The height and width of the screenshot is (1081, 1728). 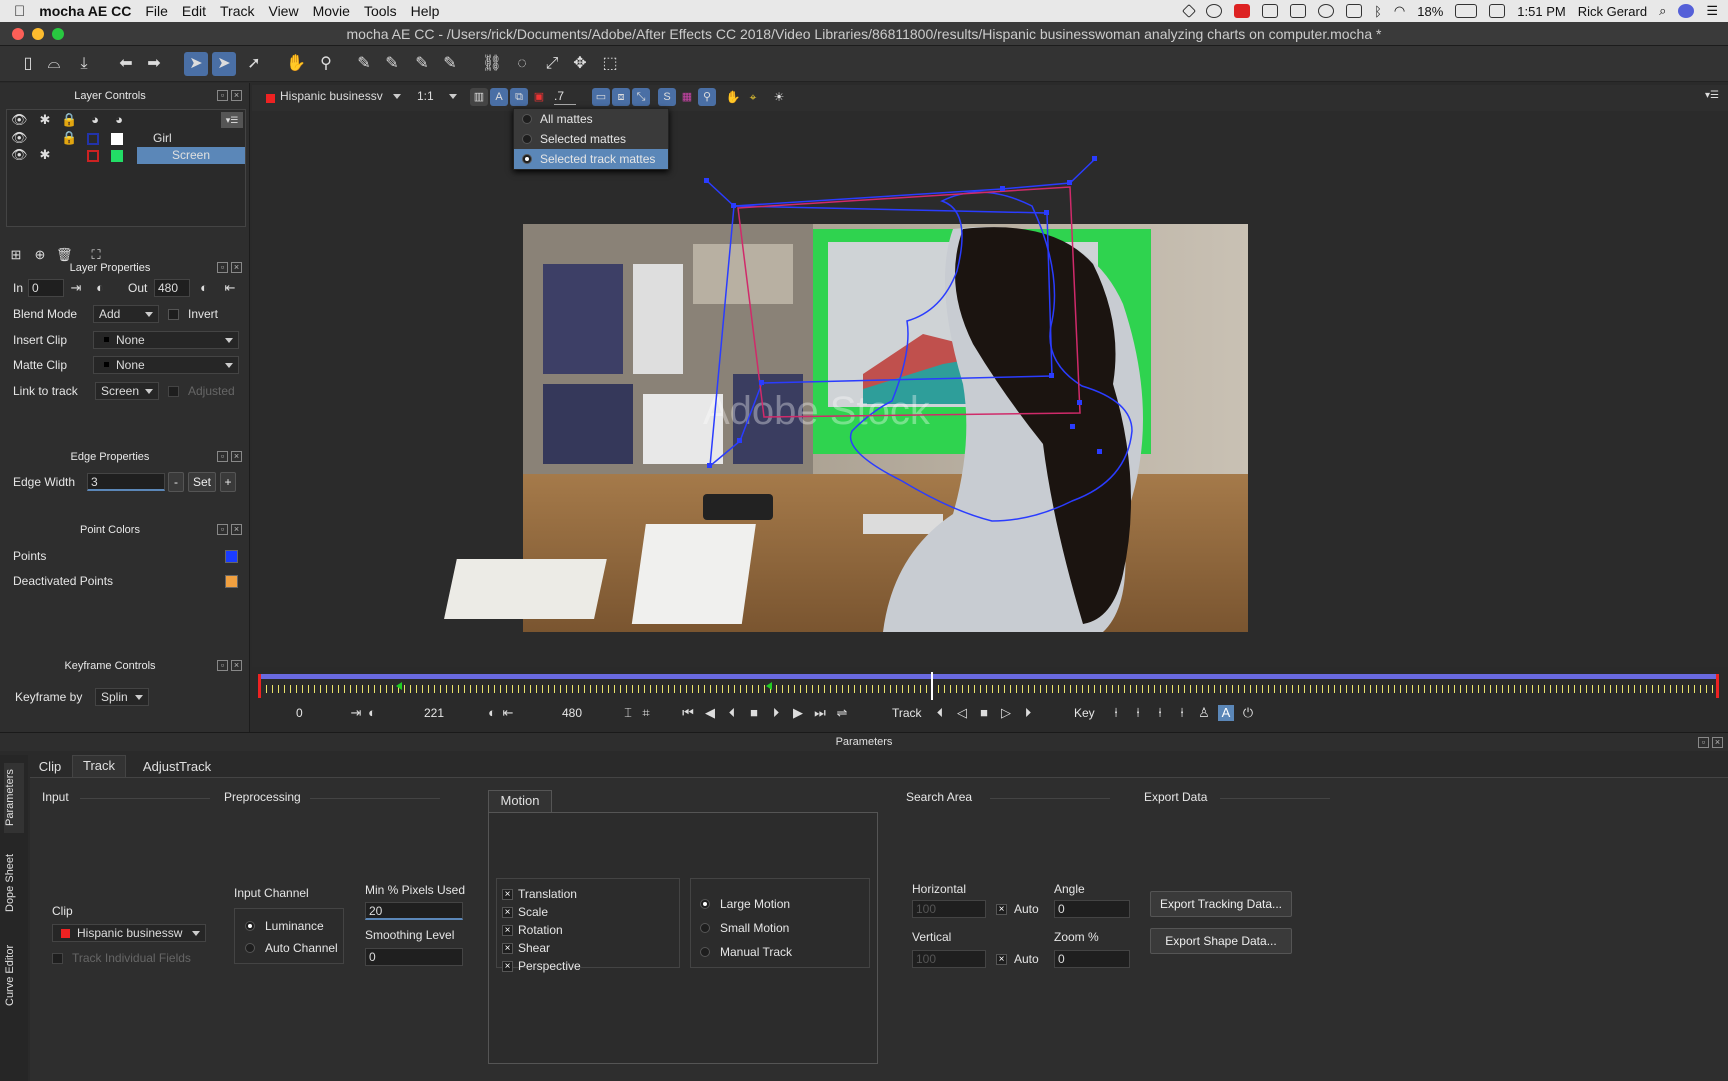 What do you see at coordinates (126, 155) in the screenshot?
I see `layer-row: 👁 ✱ Screen` at bounding box center [126, 155].